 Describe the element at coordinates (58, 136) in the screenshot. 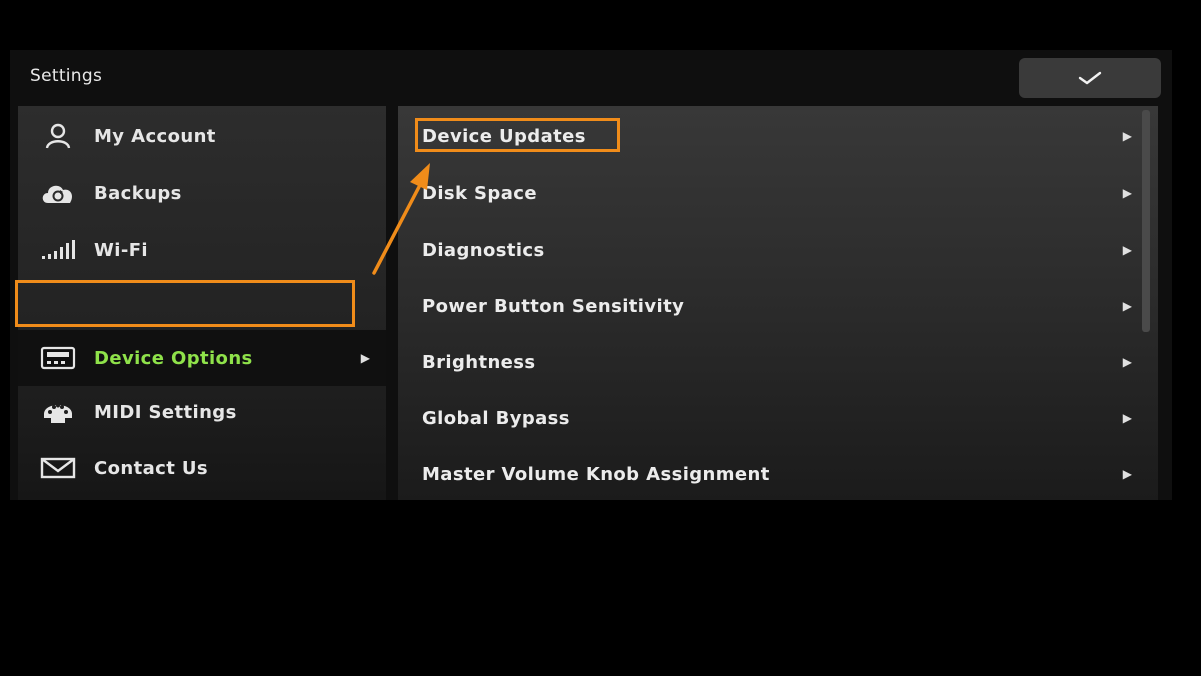

I see `user-icon` at that location.